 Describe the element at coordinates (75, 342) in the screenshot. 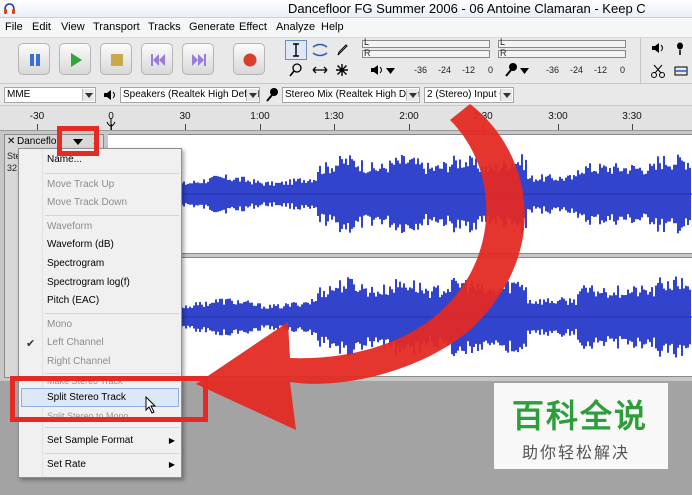

I see `menu-item-left-channel: Left Channel` at that location.